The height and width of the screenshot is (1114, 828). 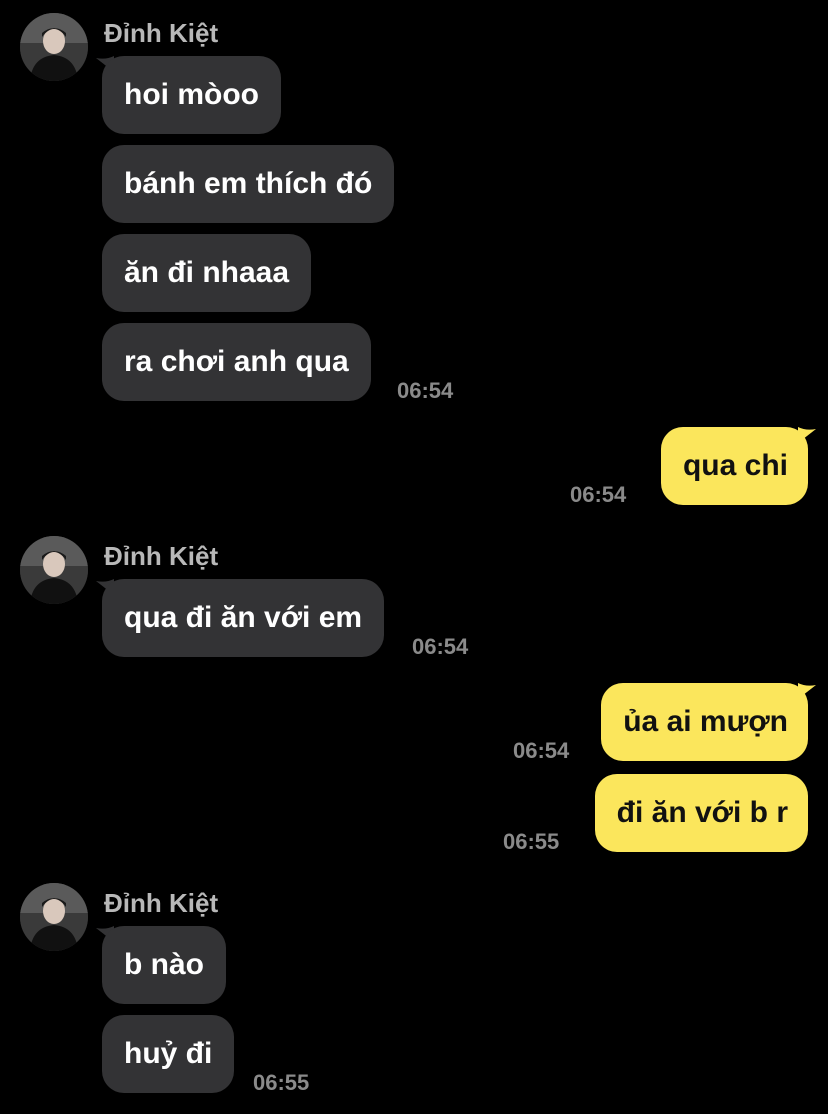 I want to click on message-bubble-incoming: hoi mòoo, so click(x=191, y=95).